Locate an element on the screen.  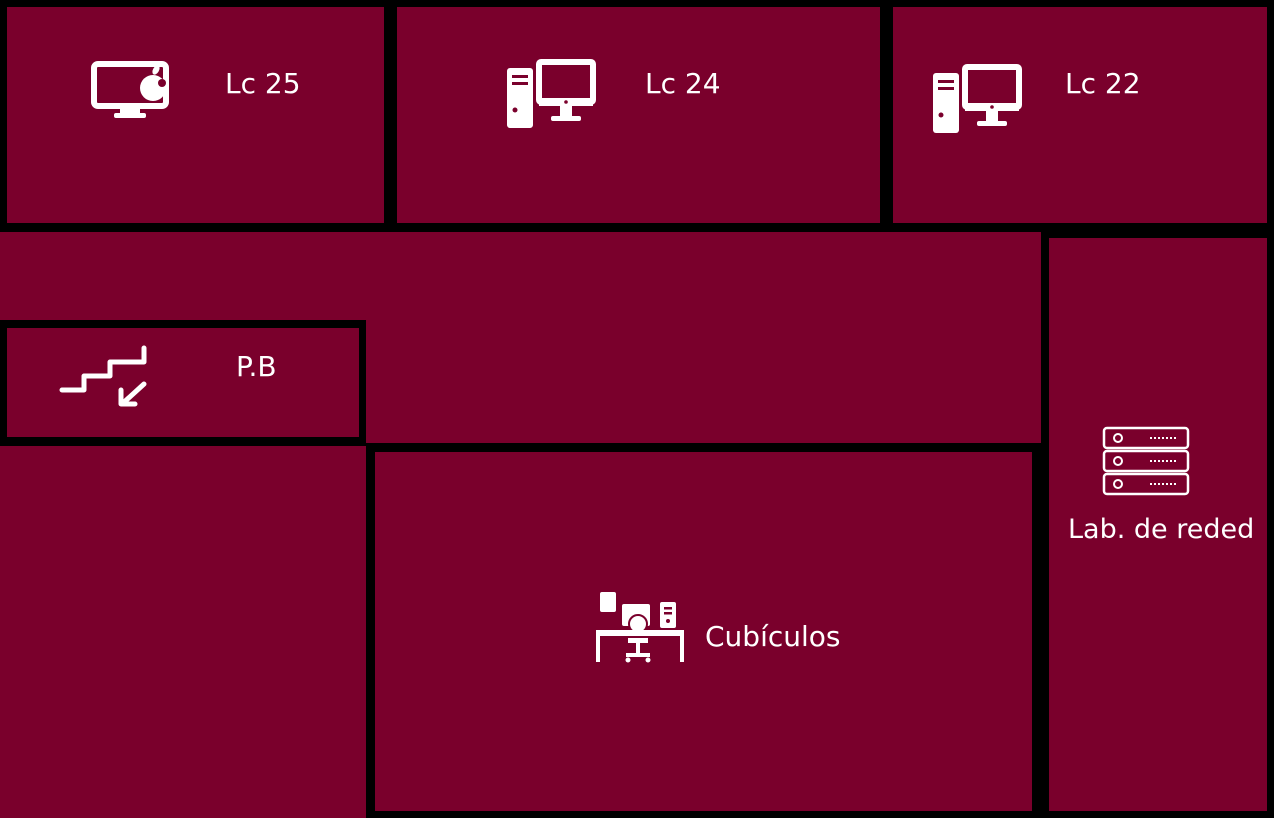
room-lc24 is located at coordinates (638, 115).